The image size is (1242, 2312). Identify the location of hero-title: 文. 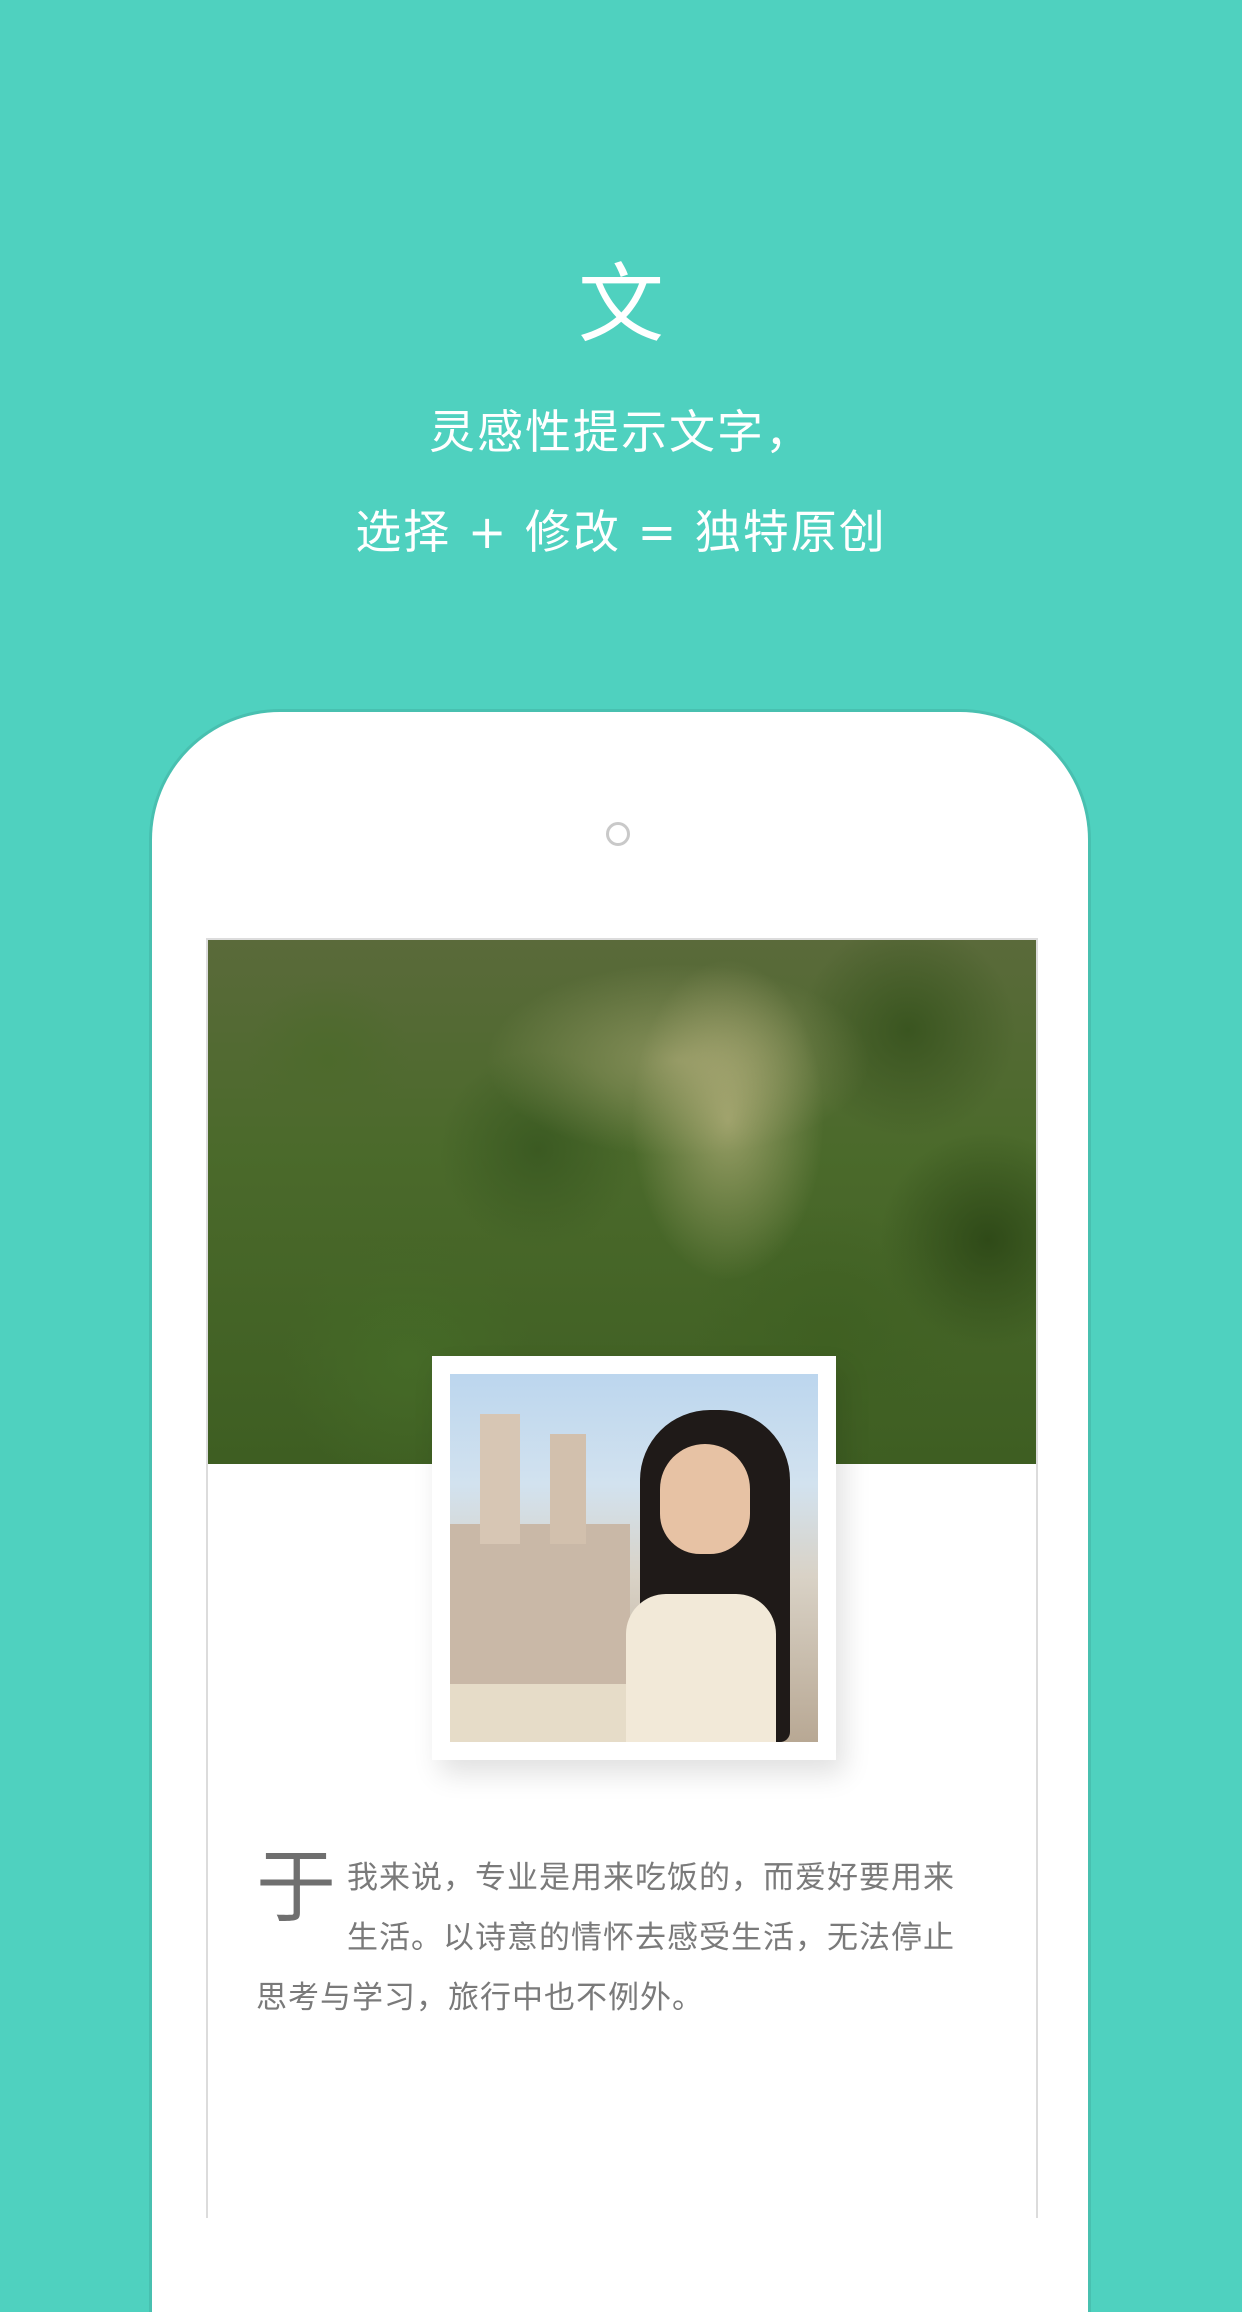
(621, 305).